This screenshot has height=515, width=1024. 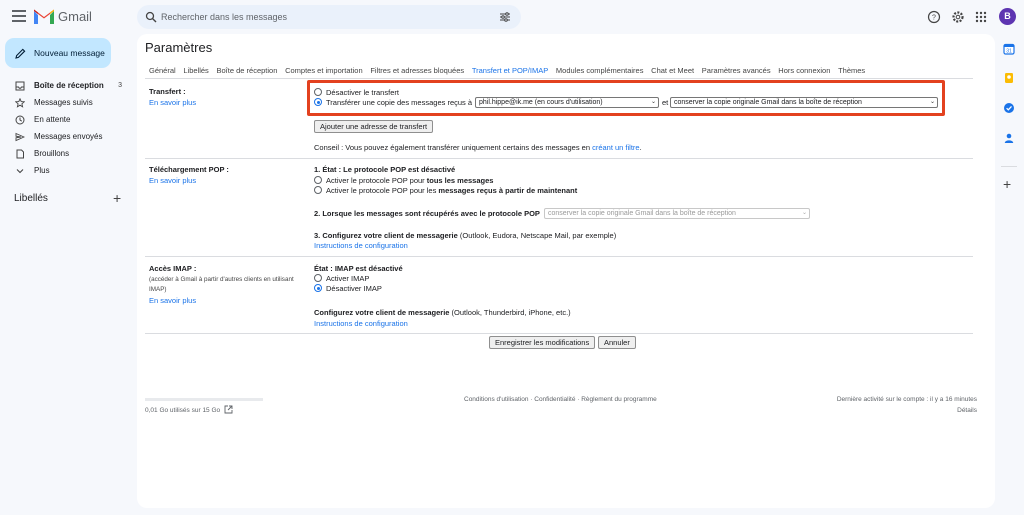 I want to click on tab-inbox: Boîte de réception, so click(x=247, y=70).